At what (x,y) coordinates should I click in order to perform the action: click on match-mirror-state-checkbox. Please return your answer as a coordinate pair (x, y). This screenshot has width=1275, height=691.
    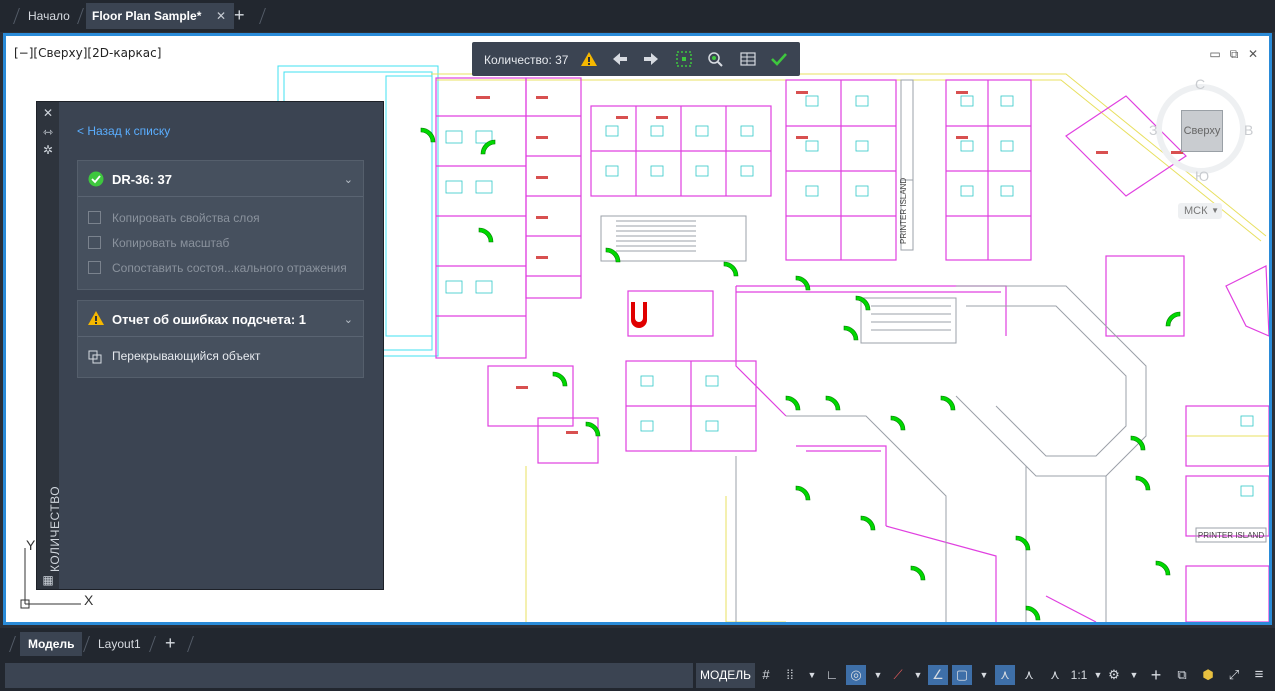
    Looking at the image, I should click on (94, 267).